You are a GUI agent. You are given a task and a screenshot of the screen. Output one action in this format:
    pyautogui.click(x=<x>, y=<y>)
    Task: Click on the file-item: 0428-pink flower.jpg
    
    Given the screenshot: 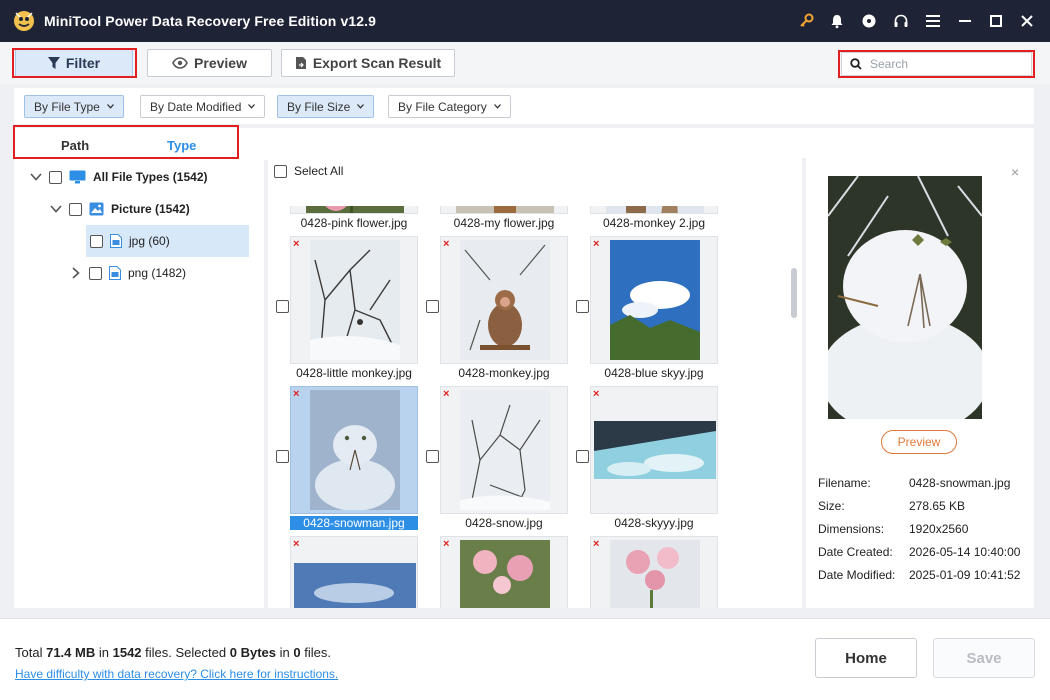 What is the action you would take?
    pyautogui.click(x=343, y=221)
    